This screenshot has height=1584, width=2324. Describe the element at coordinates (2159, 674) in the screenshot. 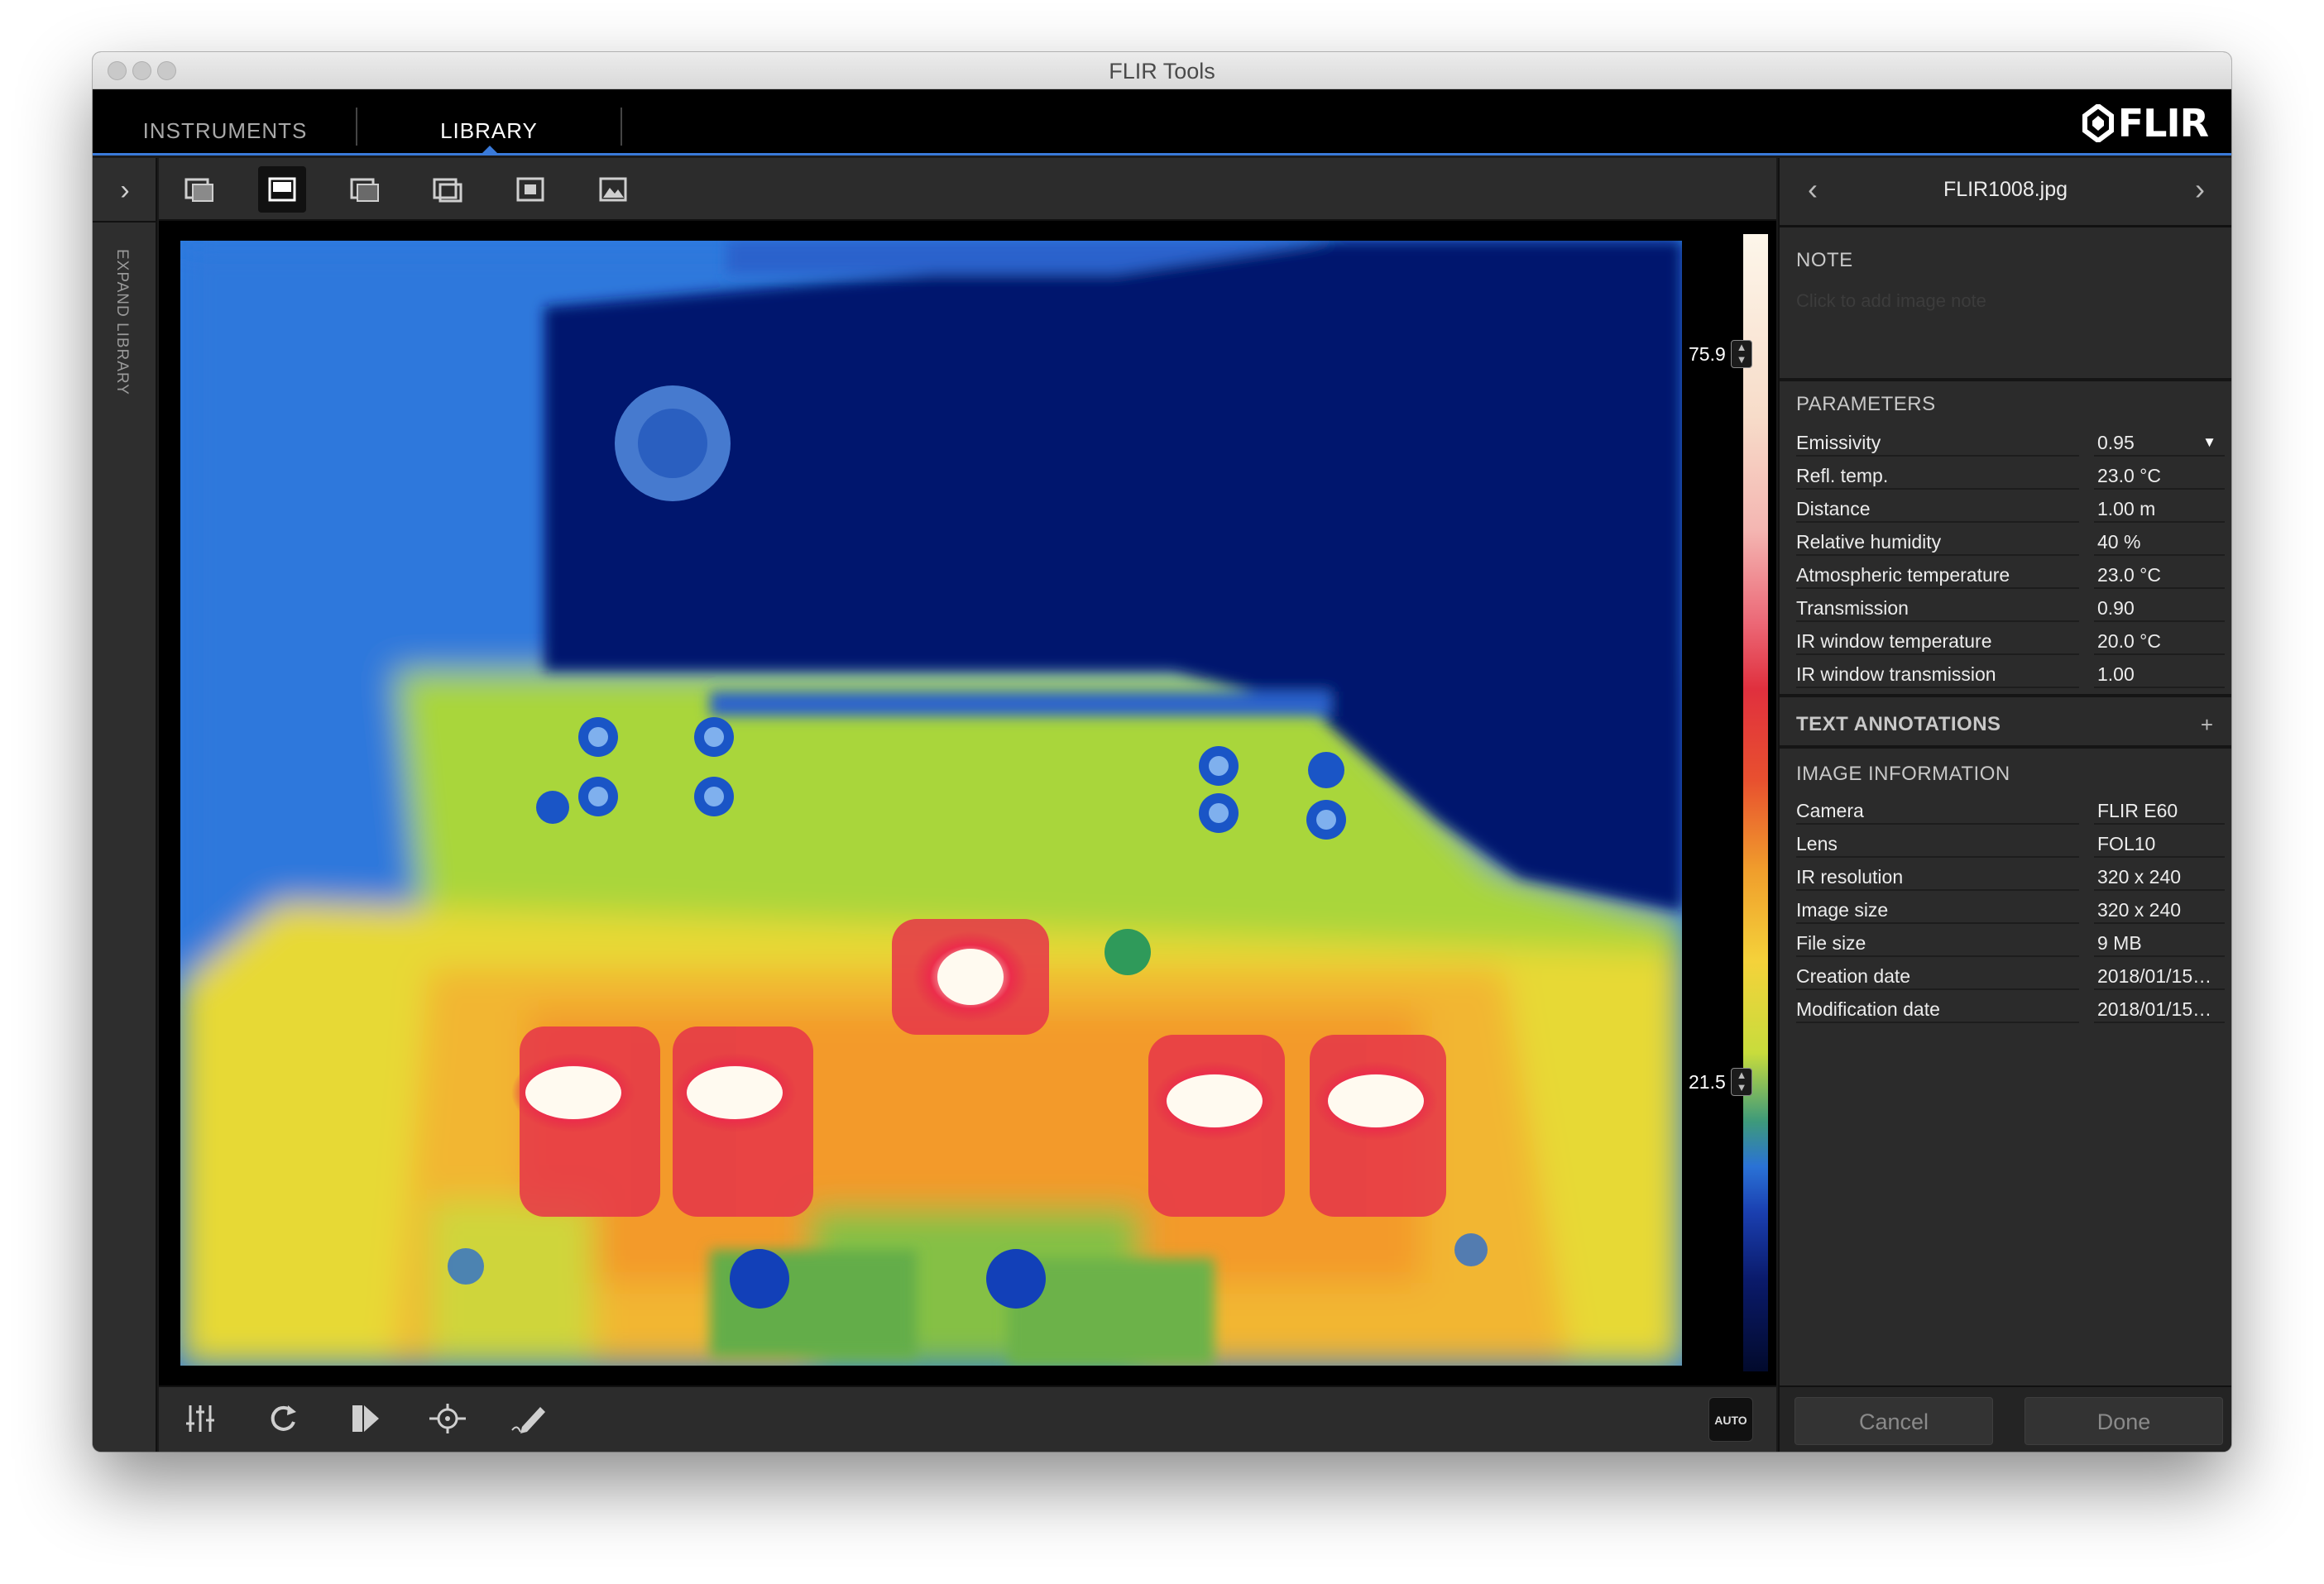

I see `ir-window-transmission-field: 1.00` at that location.